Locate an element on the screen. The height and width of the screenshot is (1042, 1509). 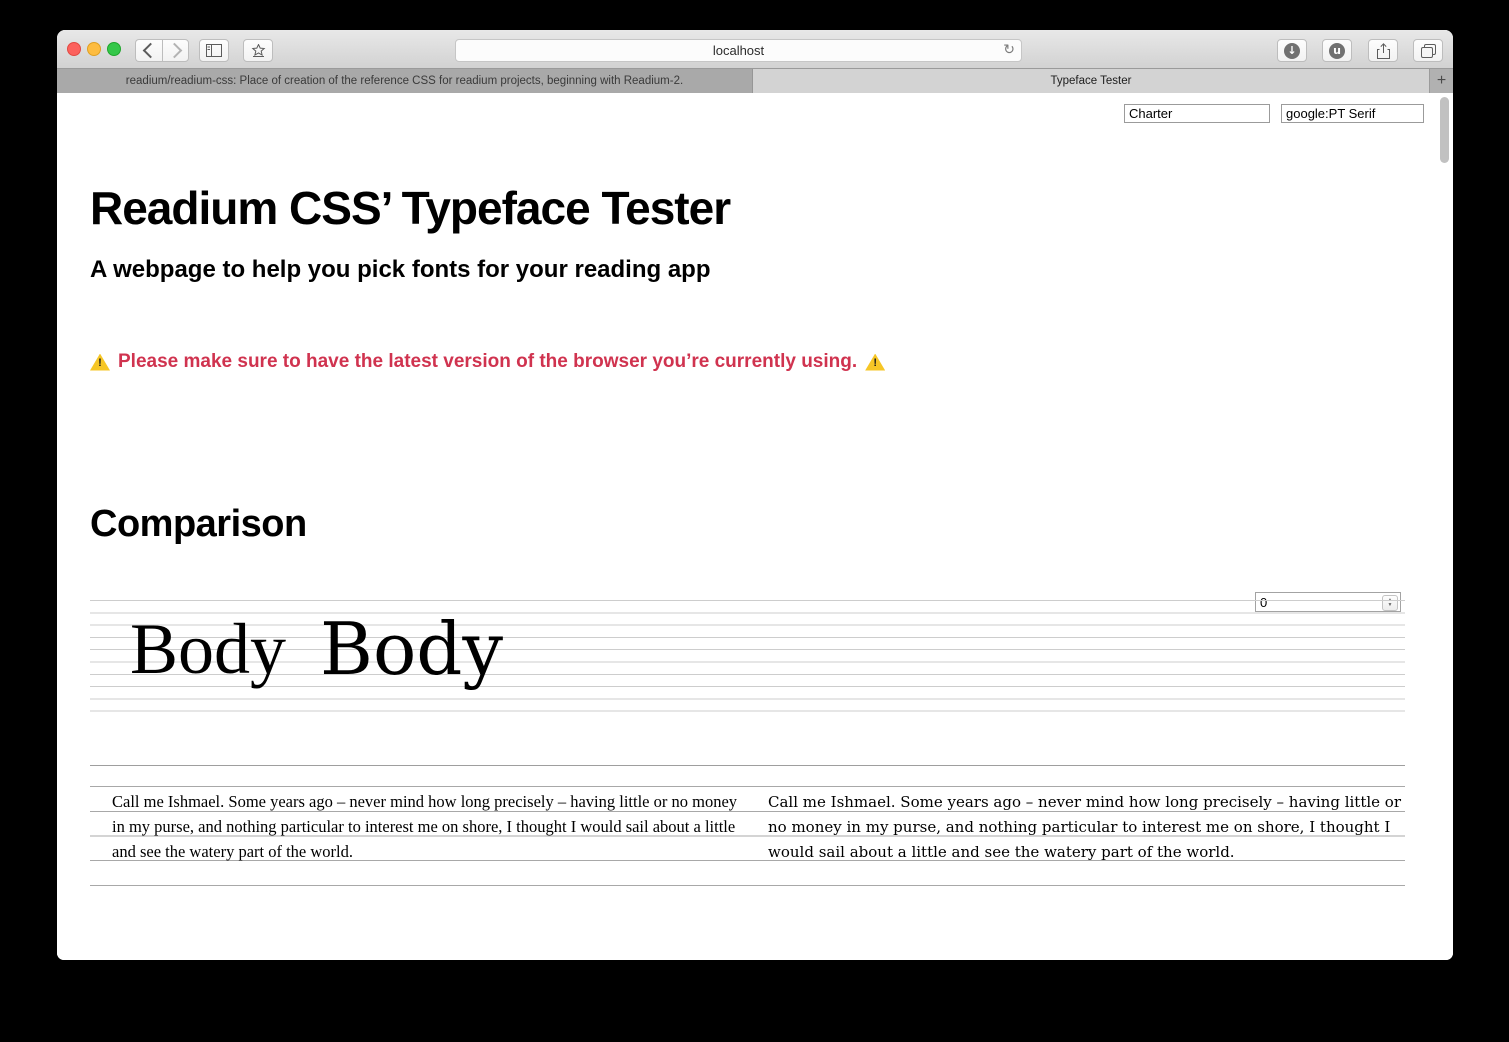
font-input-left is located at coordinates (1197, 113).